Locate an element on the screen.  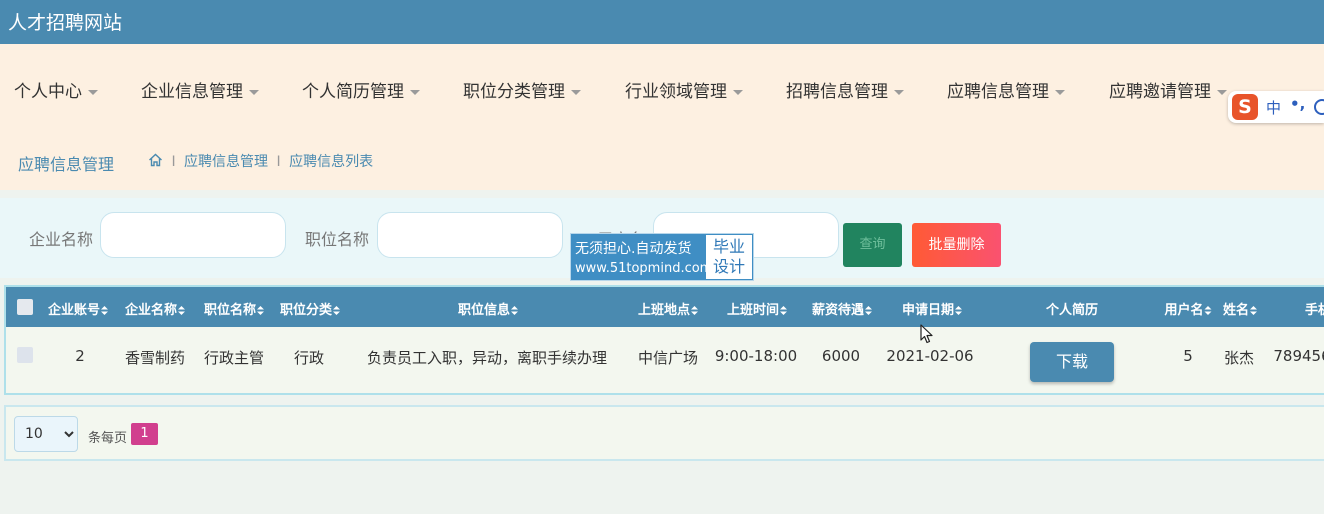
page-title: 应聘信息管理 is located at coordinates (66, 164).